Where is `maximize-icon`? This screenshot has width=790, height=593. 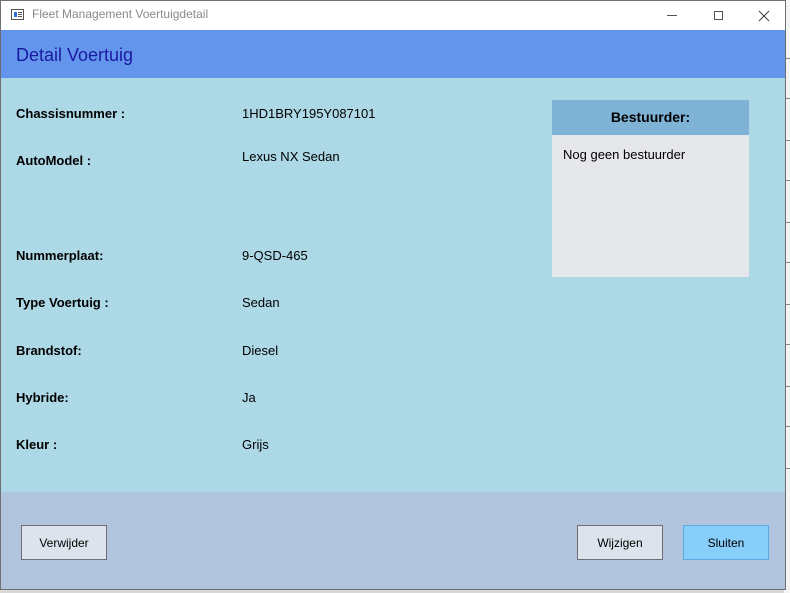 maximize-icon is located at coordinates (718, 15).